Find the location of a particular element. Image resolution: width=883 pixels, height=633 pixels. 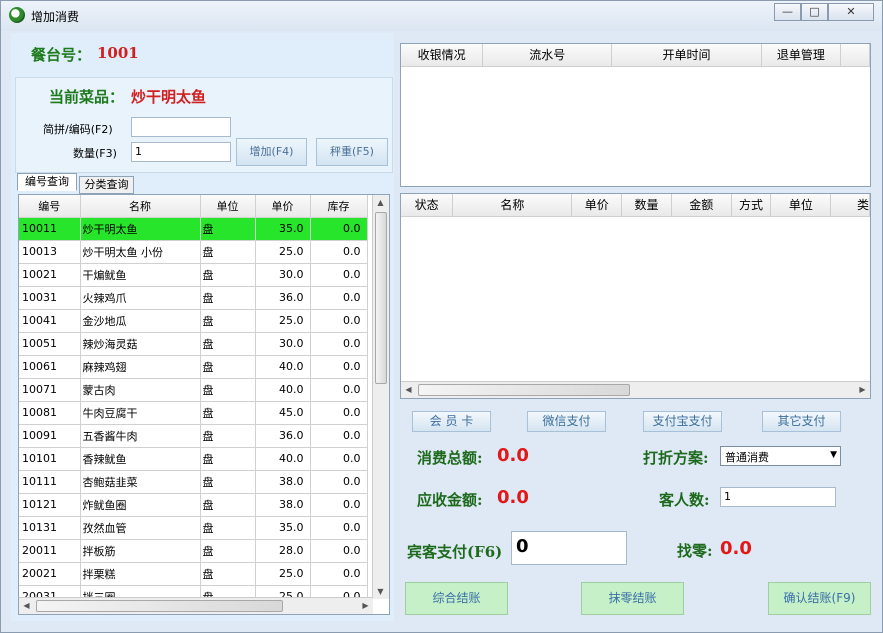

table-cell: 蒙古肉 is located at coordinates (140, 390).